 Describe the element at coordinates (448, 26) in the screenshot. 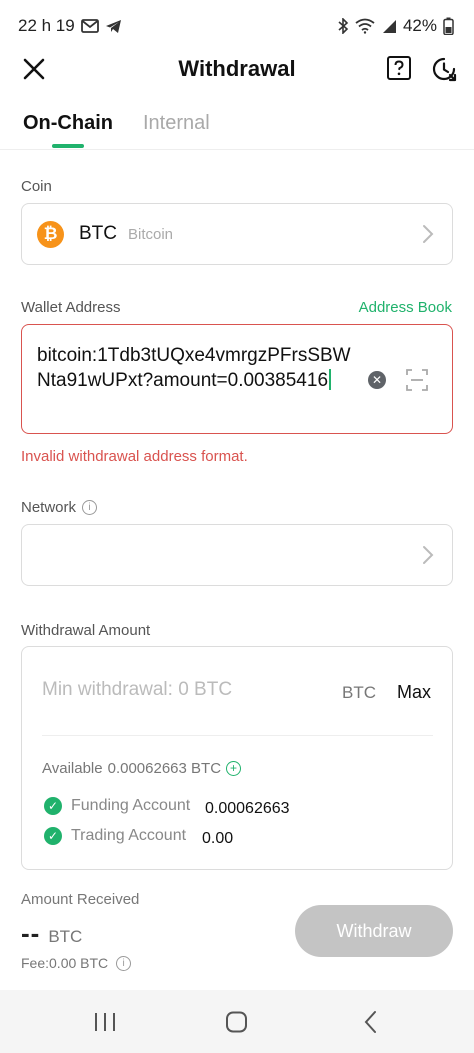

I see `battery-icon` at that location.